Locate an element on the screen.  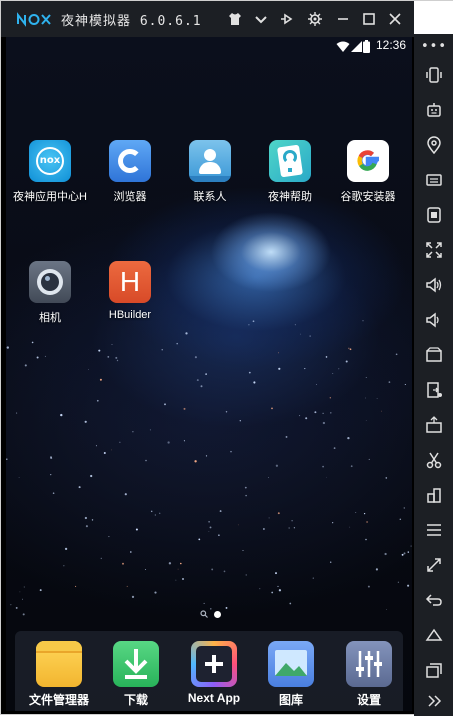
screenshot-button is located at coordinates (433, 215).